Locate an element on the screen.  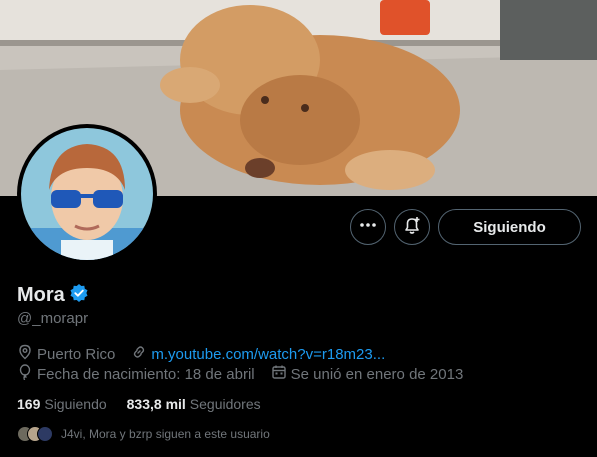
known-followers-text: J4vi, Mora y bzrp siguen a este usuario is located at coordinates (165, 434).